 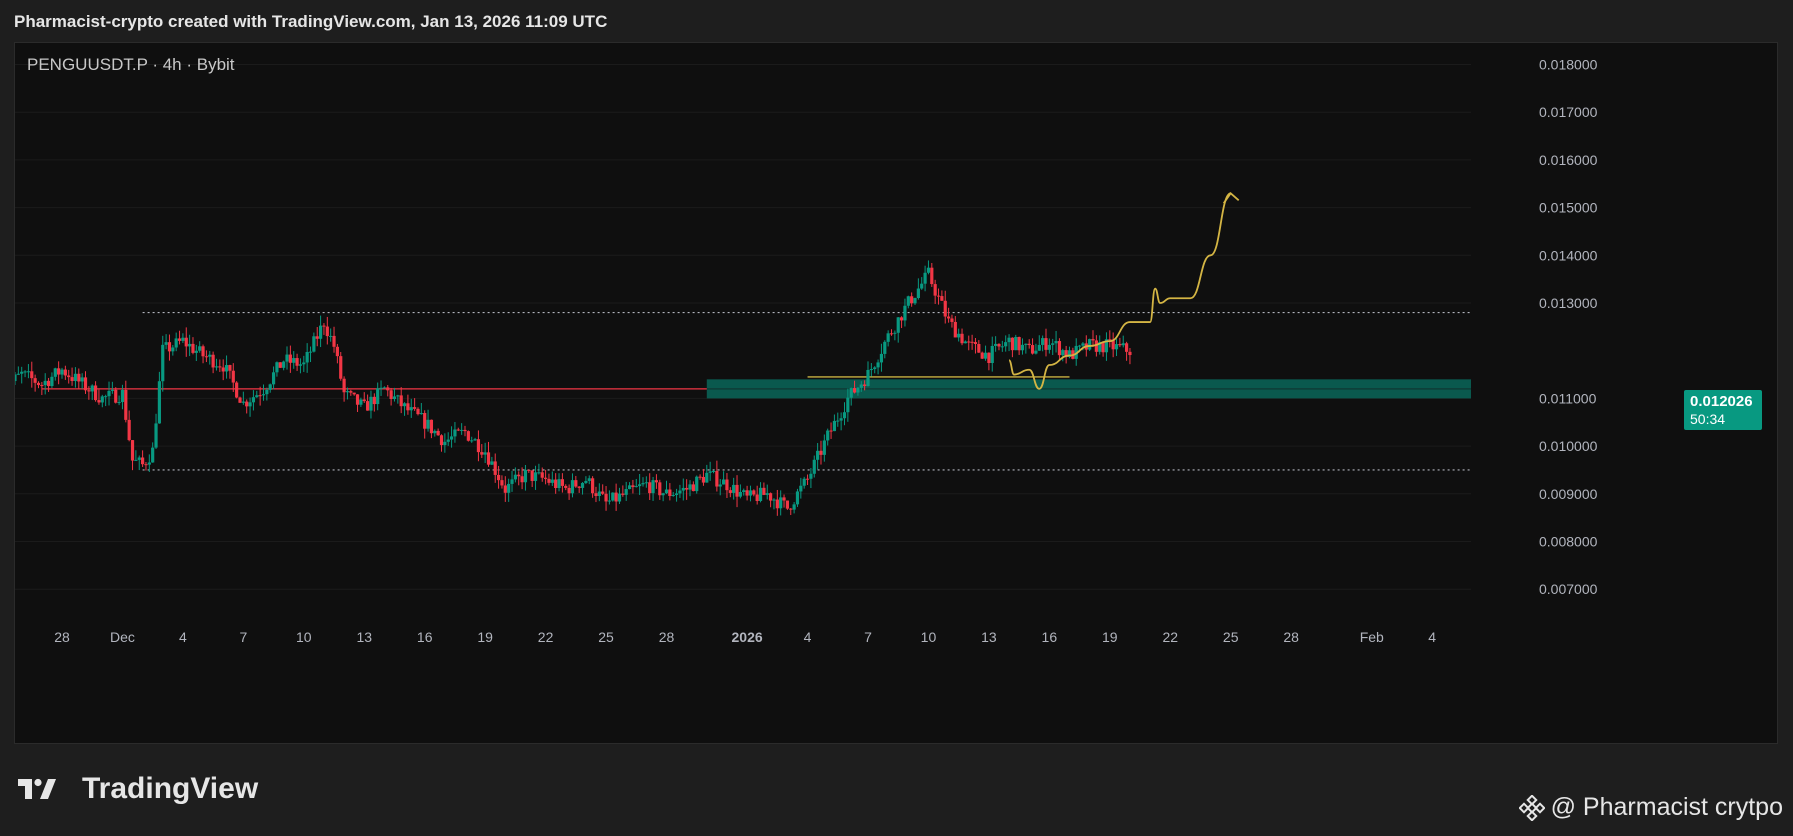 What do you see at coordinates (1050, 637) in the screenshot?
I see `x-tick-label: 16` at bounding box center [1050, 637].